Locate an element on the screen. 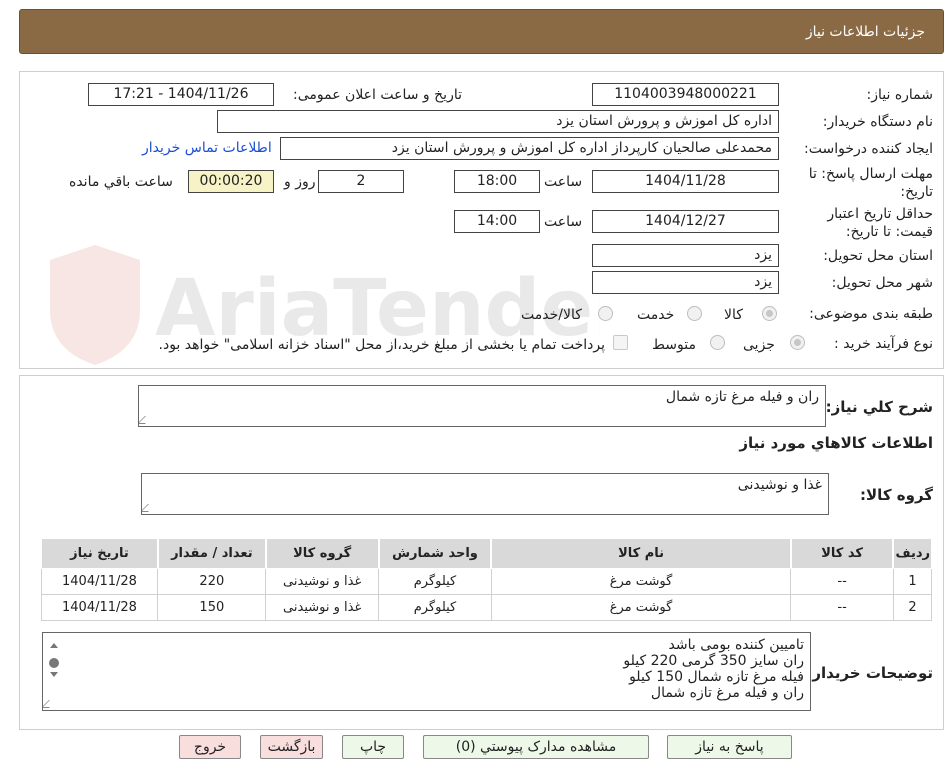 Image resolution: width=951 pixels, height=780 pixels. process-label: نوع فرآیند خرید : is located at coordinates (883, 344).